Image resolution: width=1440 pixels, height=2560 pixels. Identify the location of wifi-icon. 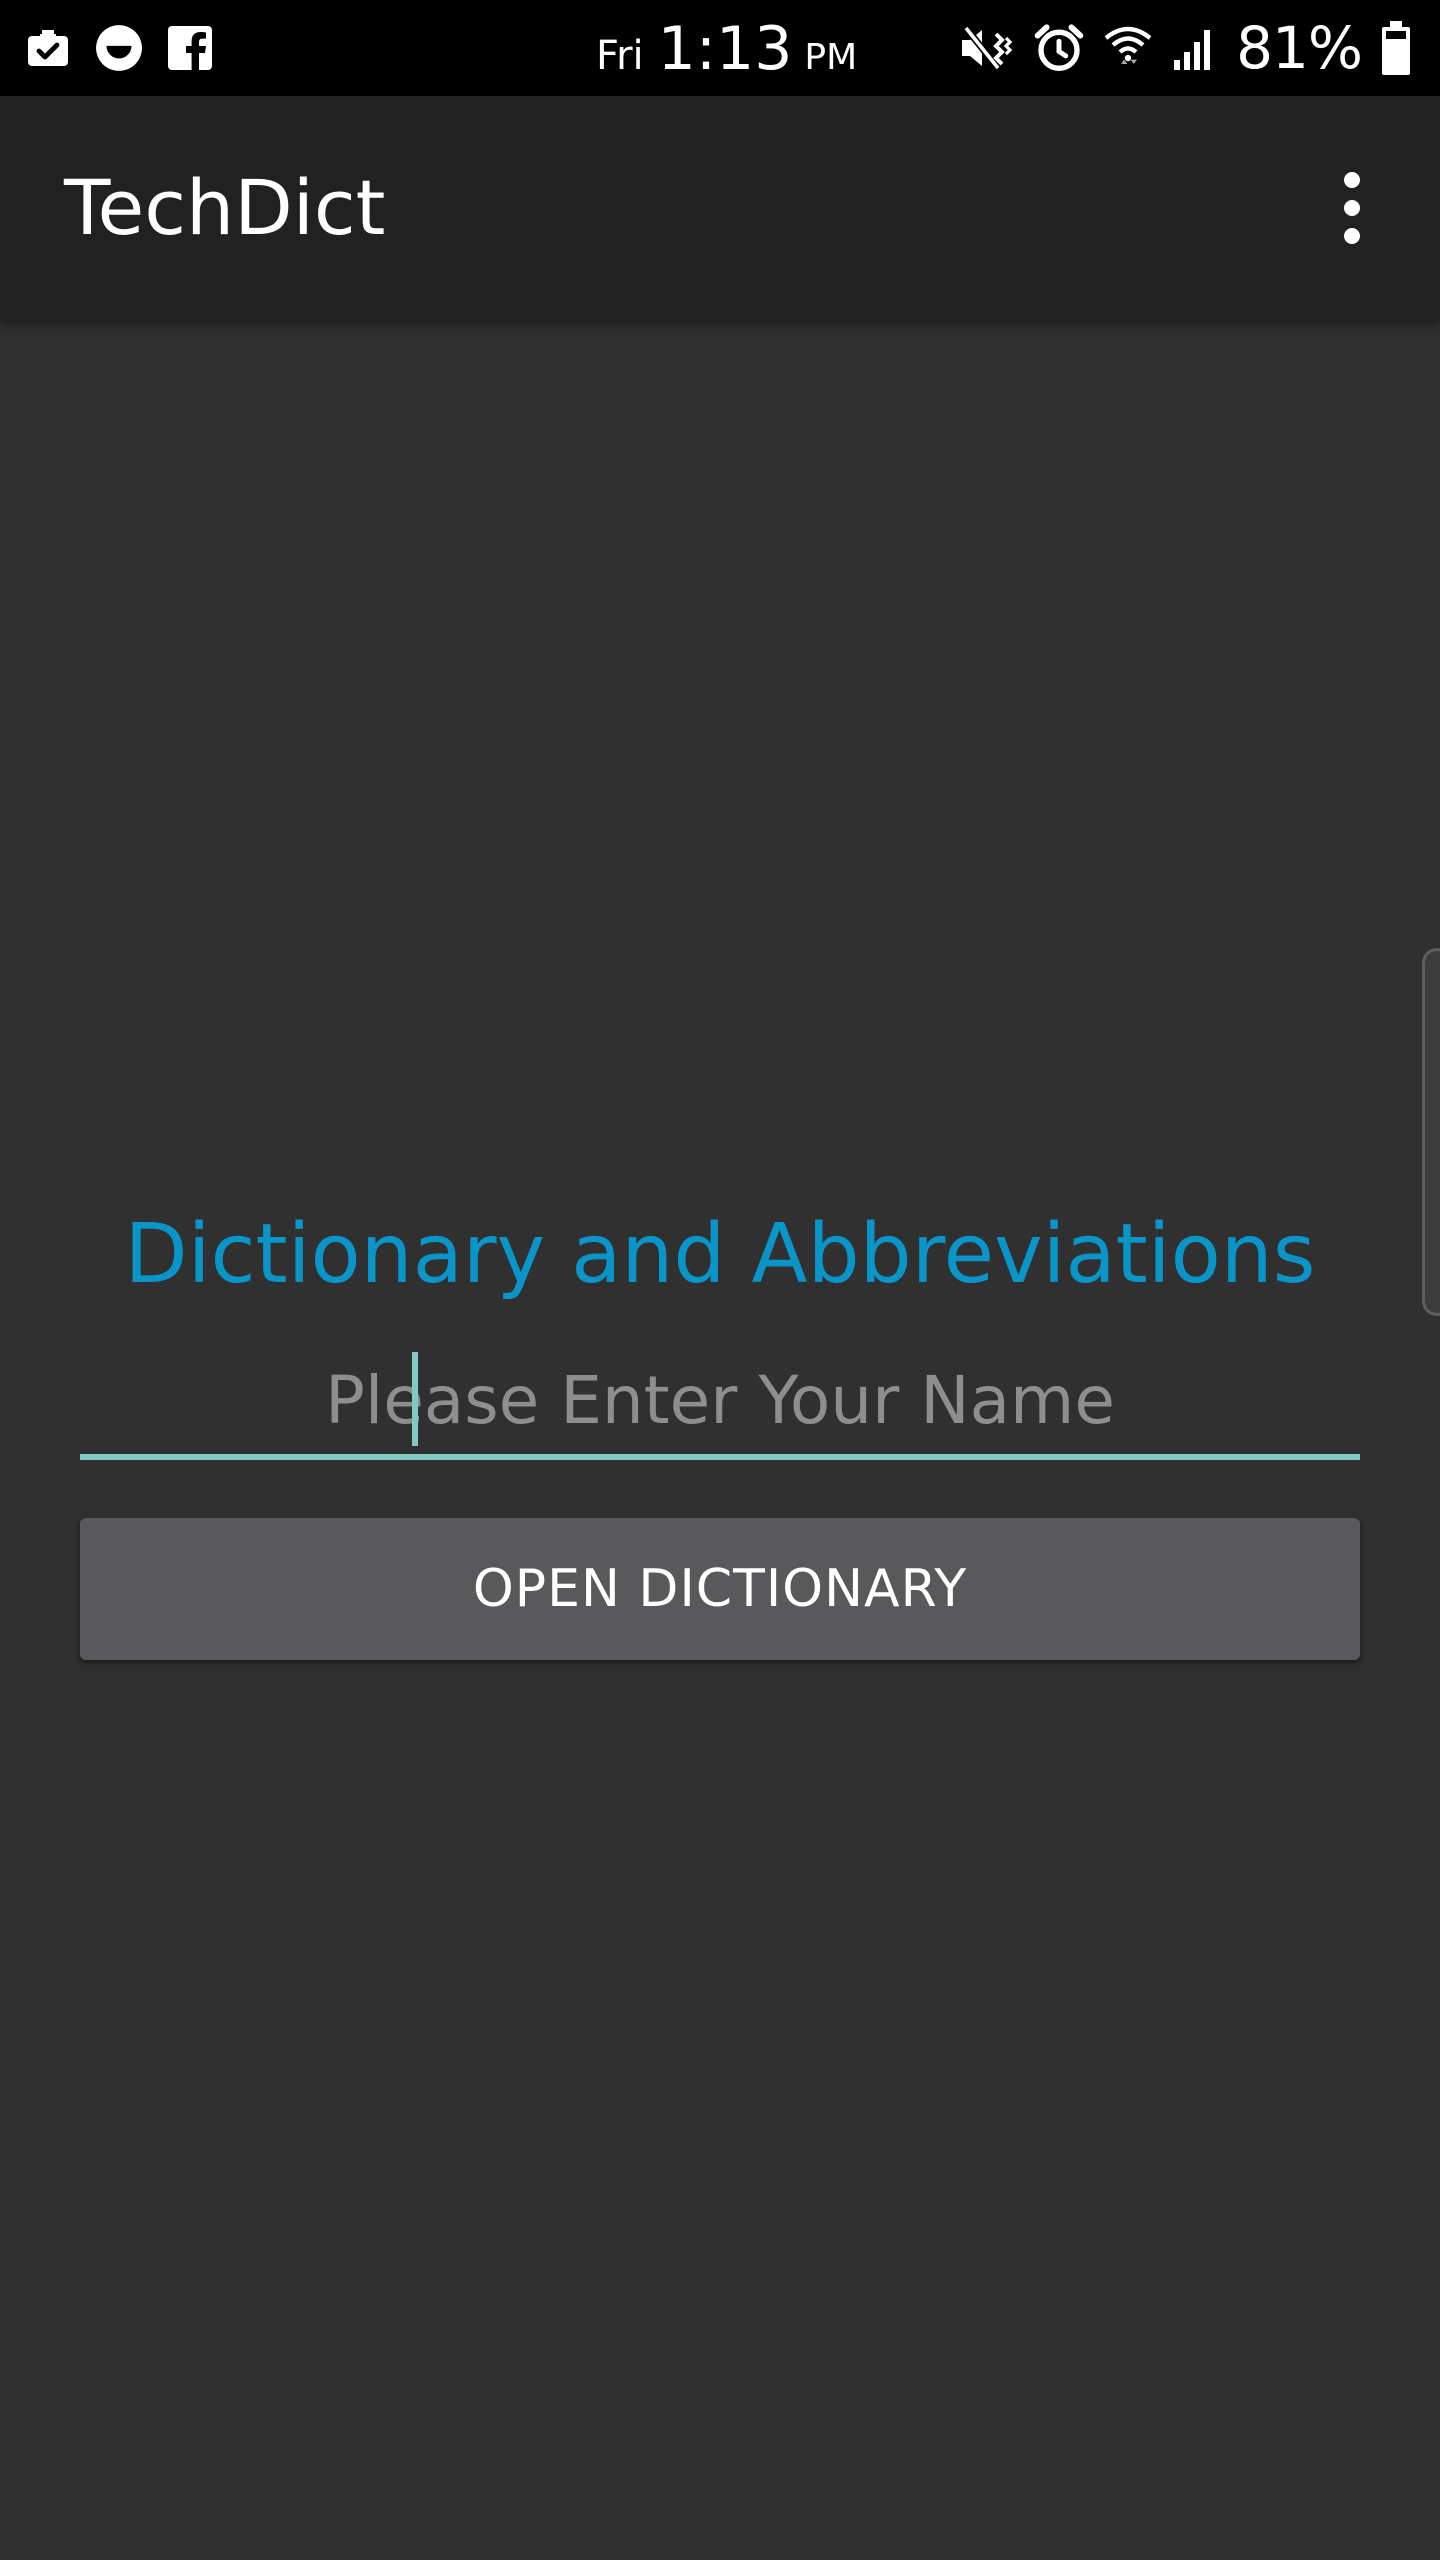
(1128, 48).